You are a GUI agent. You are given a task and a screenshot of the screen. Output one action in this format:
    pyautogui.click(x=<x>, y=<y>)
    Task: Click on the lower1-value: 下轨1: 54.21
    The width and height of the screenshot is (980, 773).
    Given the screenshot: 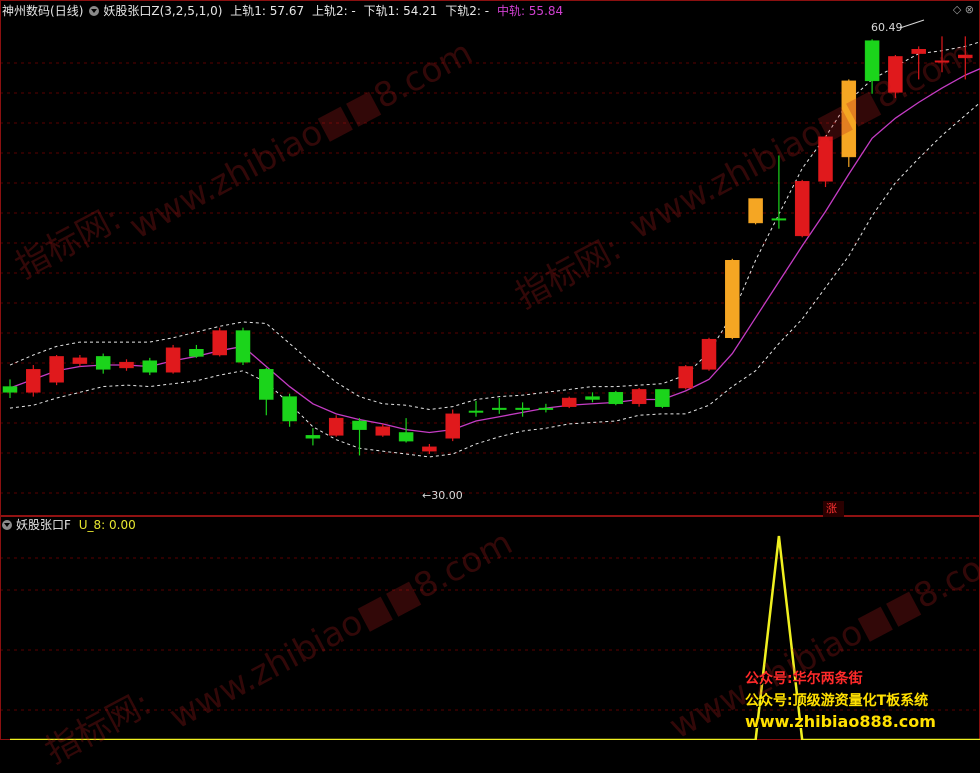 What is the action you would take?
    pyautogui.click(x=400, y=11)
    